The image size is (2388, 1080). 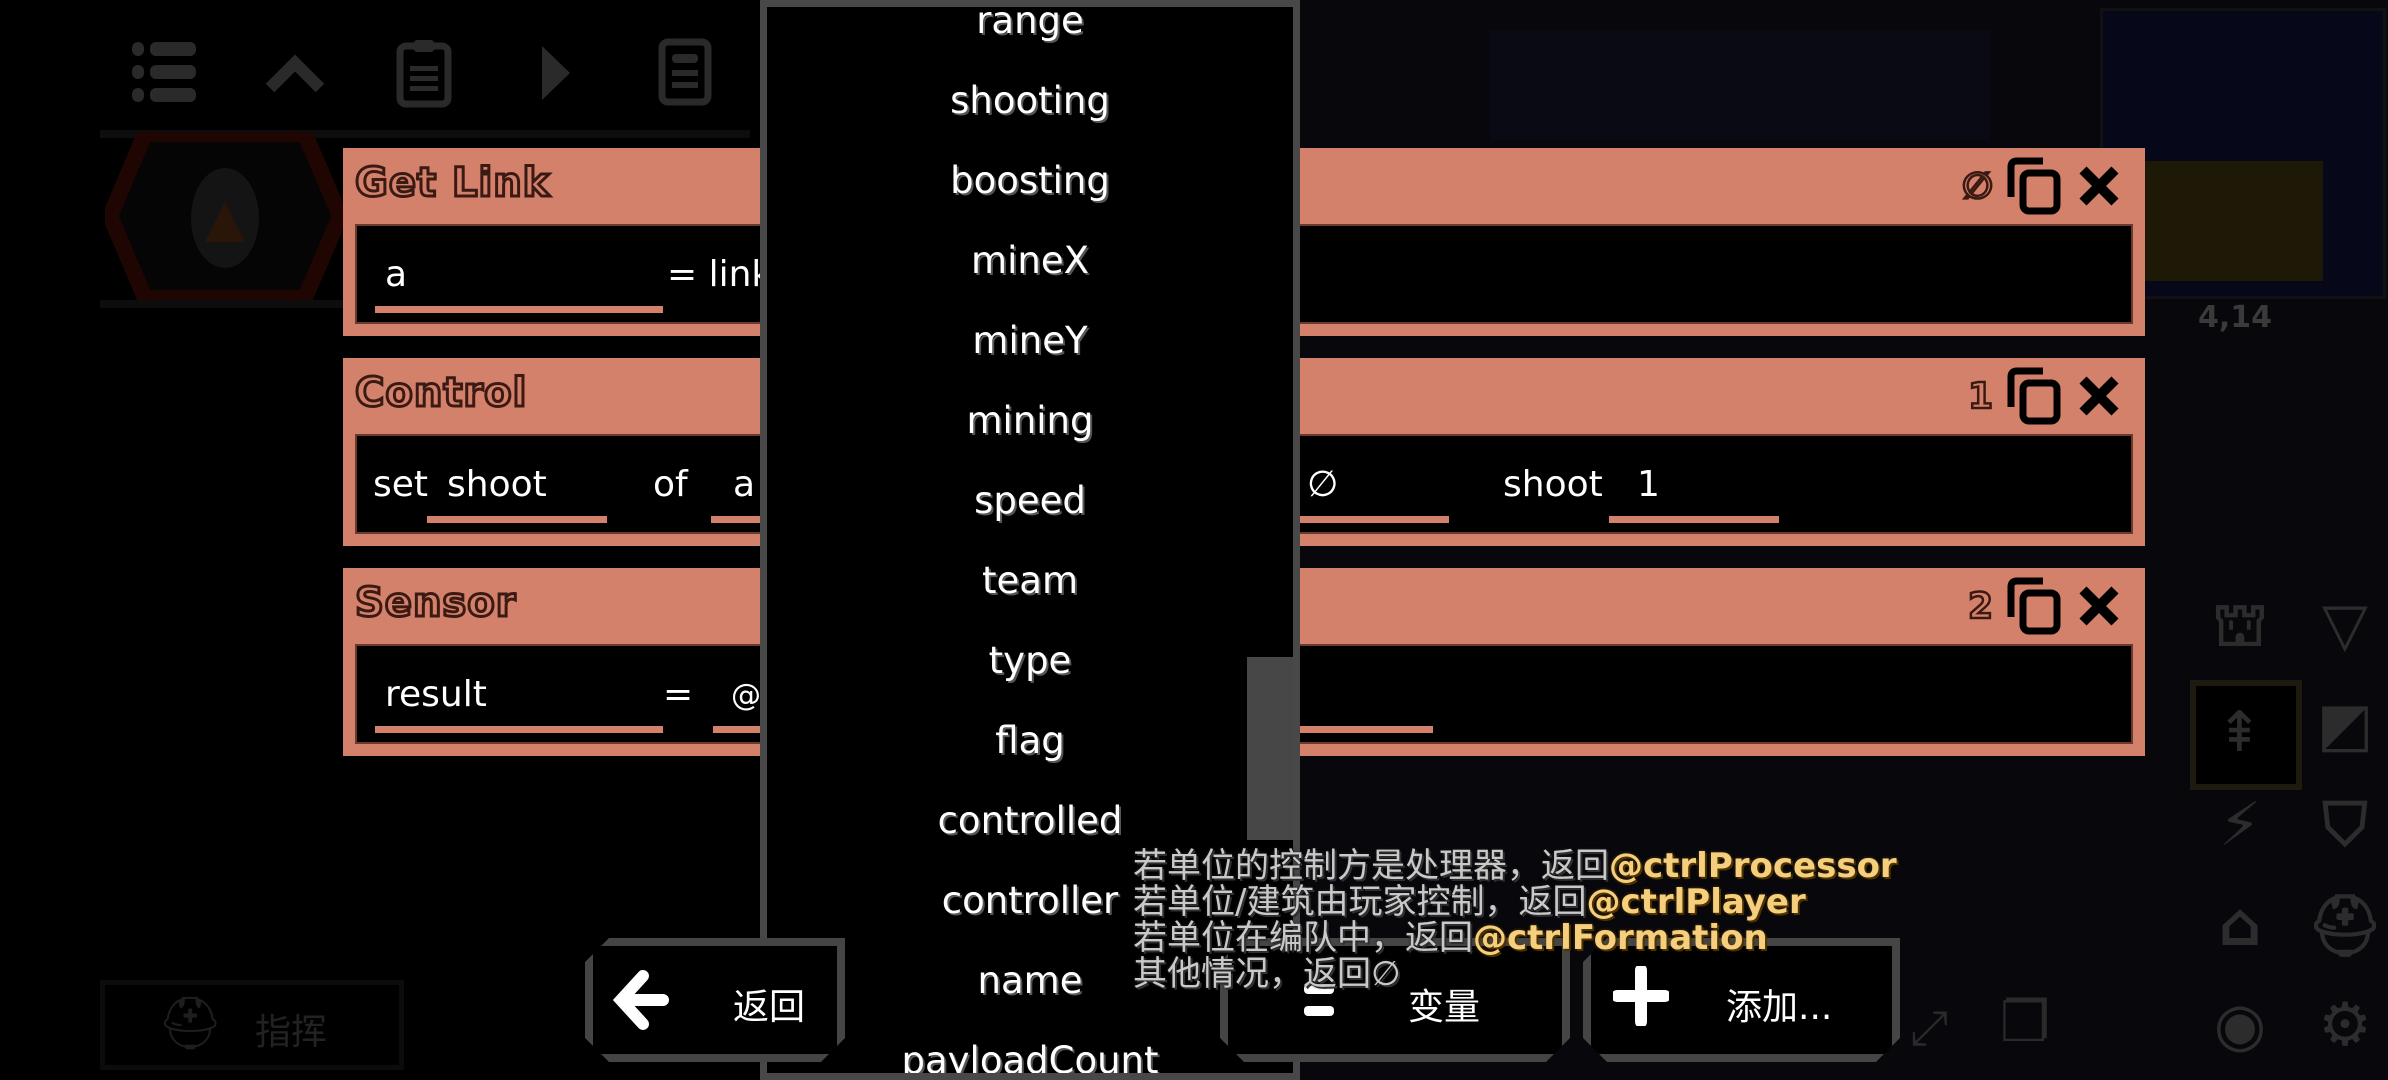 What do you see at coordinates (1267, 974) in the screenshot?
I see `tooltip-line: 其他情况，返回∅` at bounding box center [1267, 974].